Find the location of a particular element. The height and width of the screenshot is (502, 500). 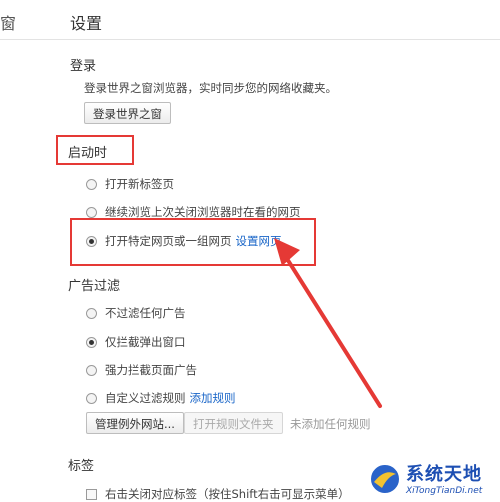

startup-option-specific: 打开特定网页或一组网页 设置网页 is located at coordinates (184, 241).